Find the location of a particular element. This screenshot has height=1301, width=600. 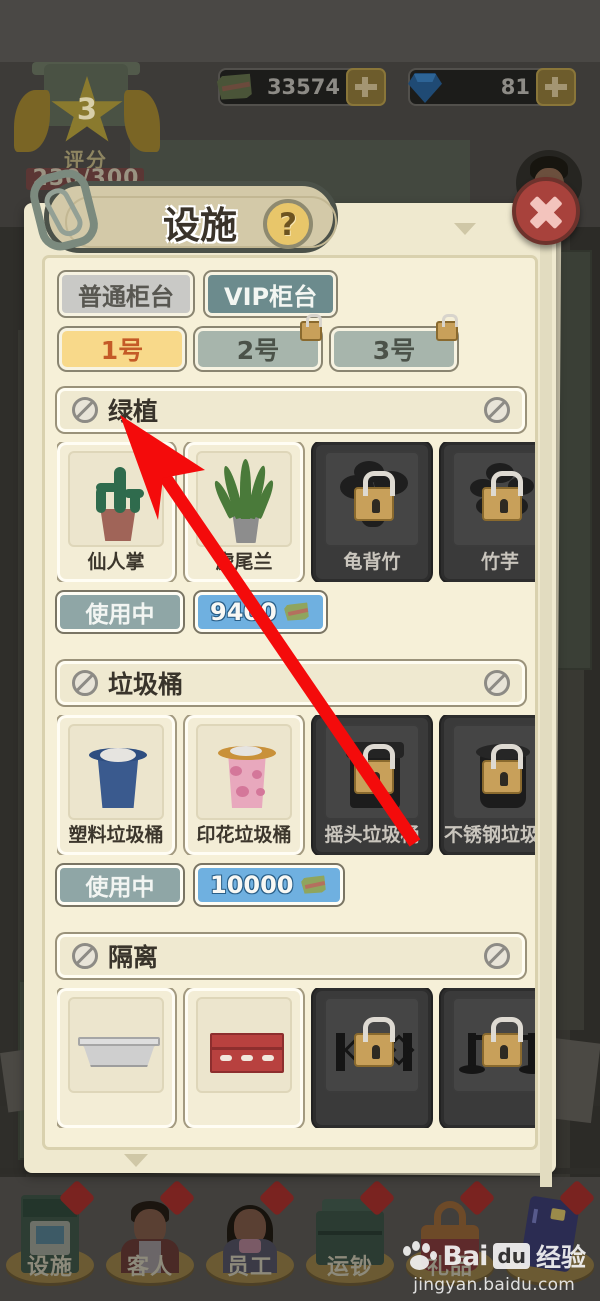

slot-tab-2: 2号 is located at coordinates (258, 342).